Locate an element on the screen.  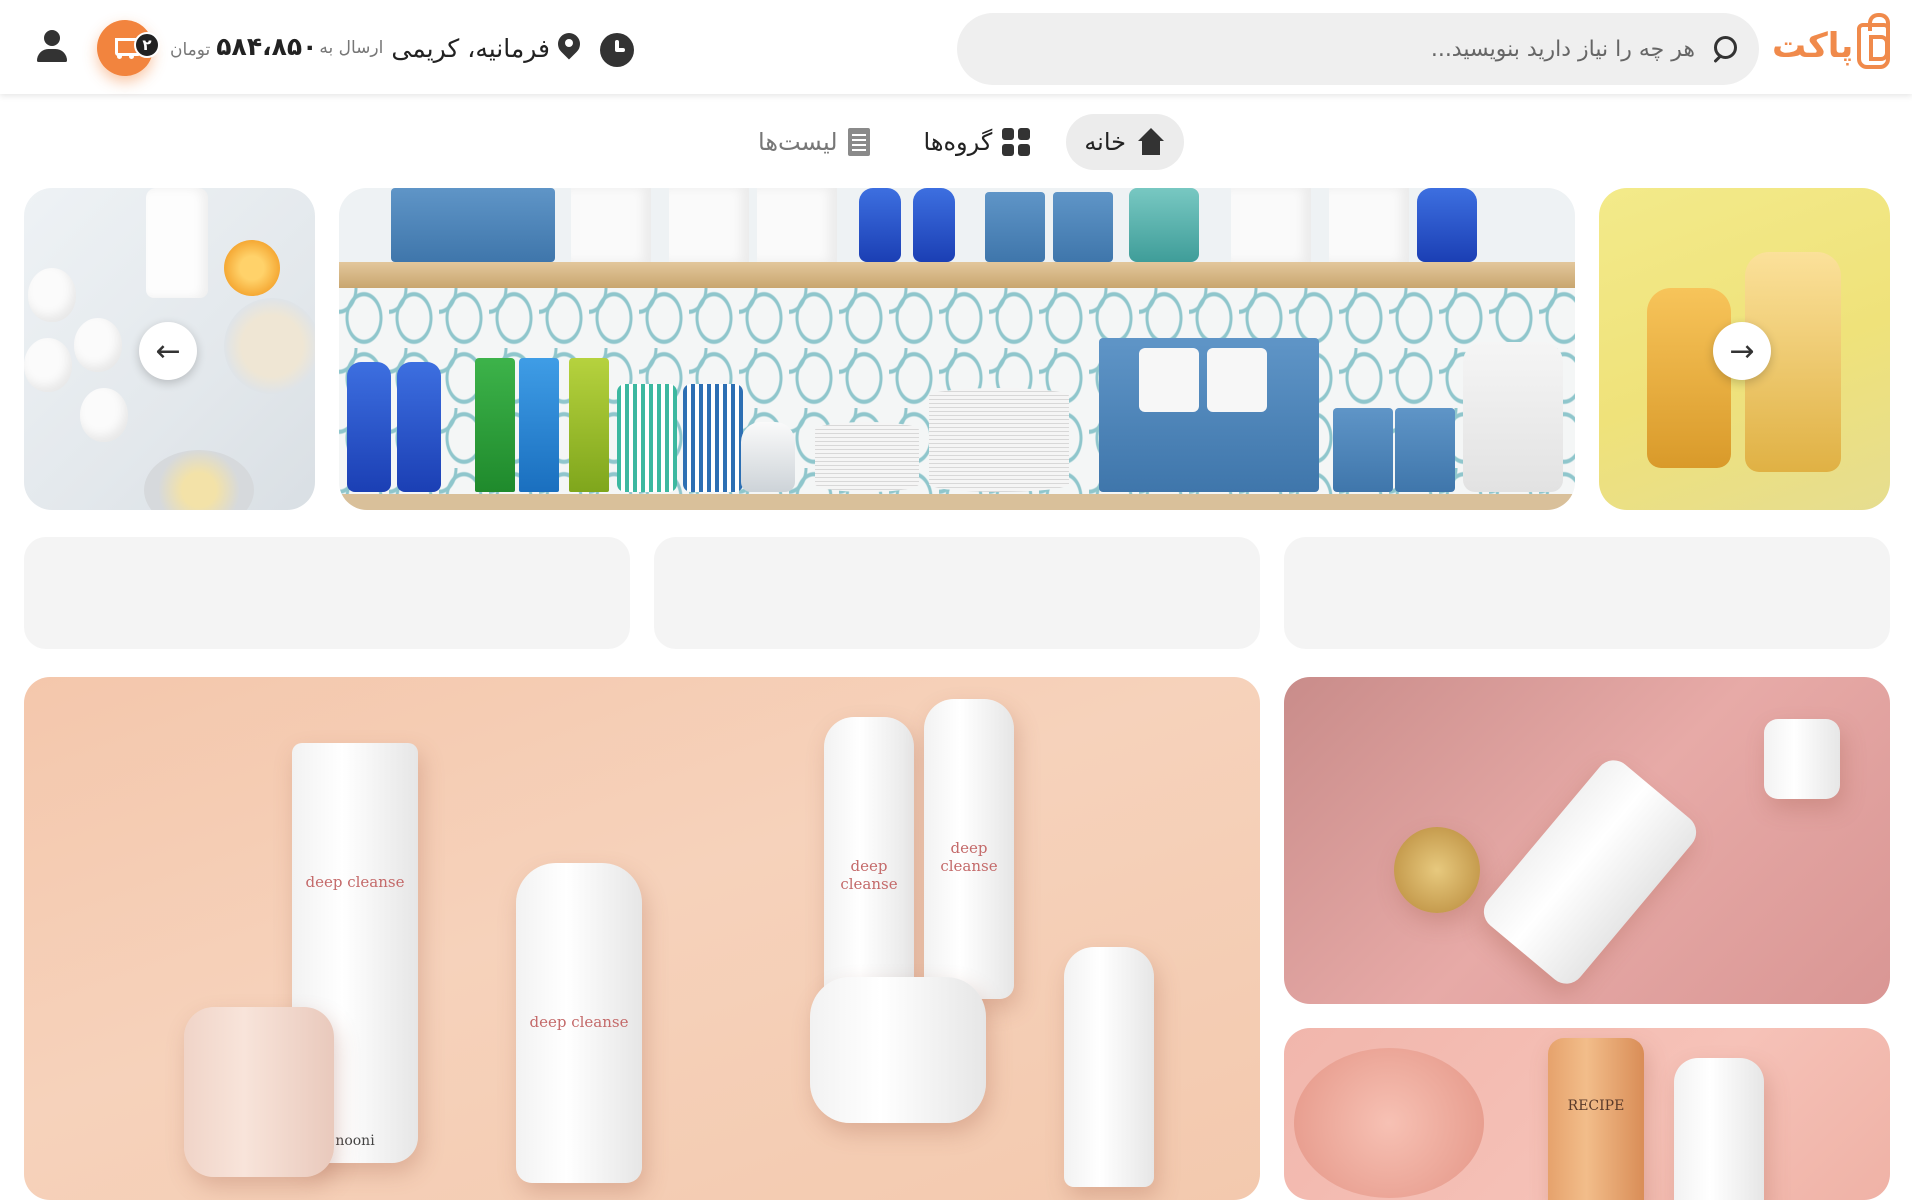
delivery-address: فرمانیه، کریمی ارسال به is located at coordinates (449, 48).